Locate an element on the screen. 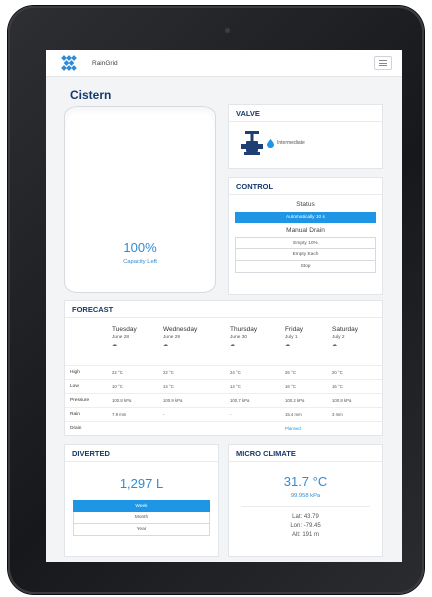 Image resolution: width=432 pixels, height=597 pixels. forecast-day: Wednesday June 29 ☁ is located at coordinates (180, 337).